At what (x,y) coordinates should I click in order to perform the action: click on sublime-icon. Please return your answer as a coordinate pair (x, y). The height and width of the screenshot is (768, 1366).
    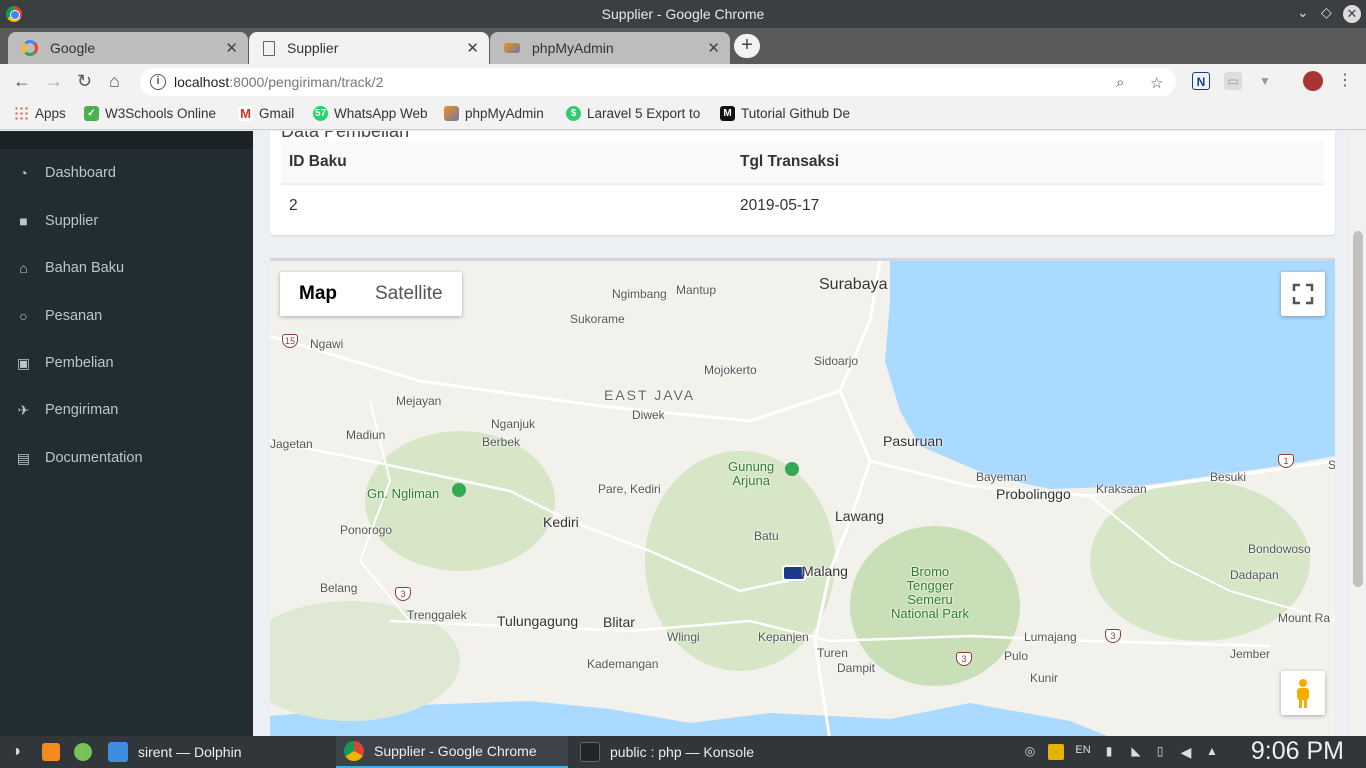
    Looking at the image, I should click on (51, 752).